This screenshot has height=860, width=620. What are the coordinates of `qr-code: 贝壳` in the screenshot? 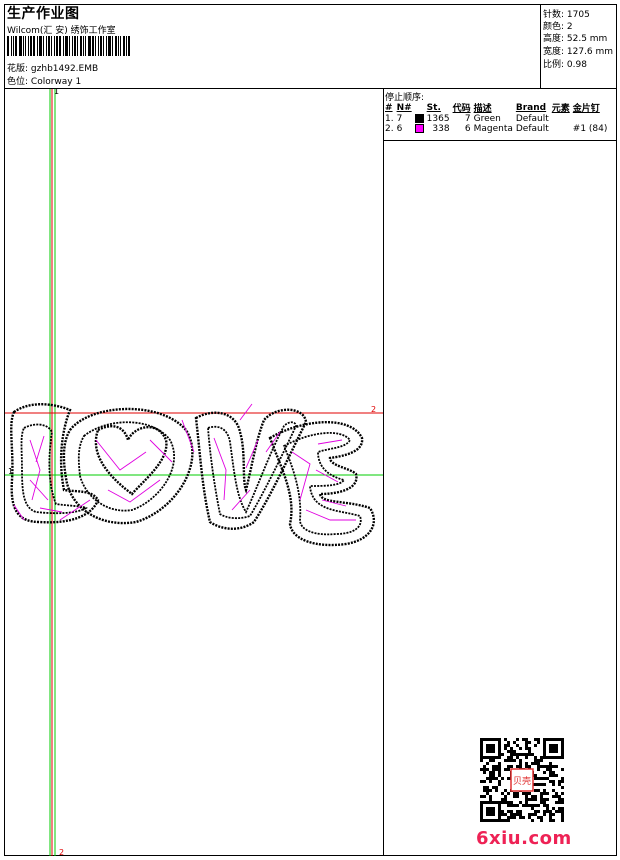 It's located at (522, 780).